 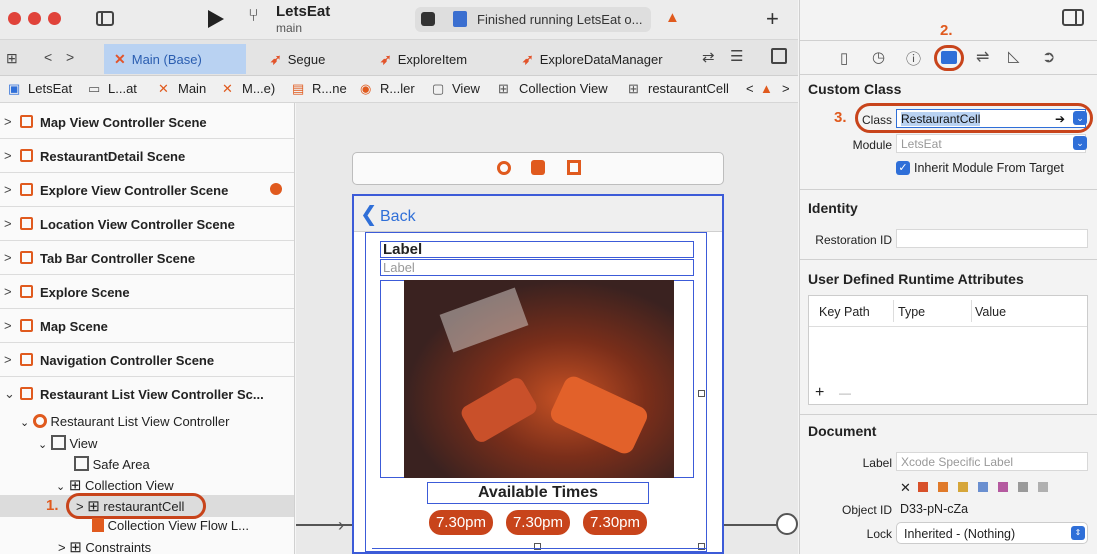 What do you see at coordinates (105, 18) in the screenshot?
I see `sidebar-toggle-icon` at bounding box center [105, 18].